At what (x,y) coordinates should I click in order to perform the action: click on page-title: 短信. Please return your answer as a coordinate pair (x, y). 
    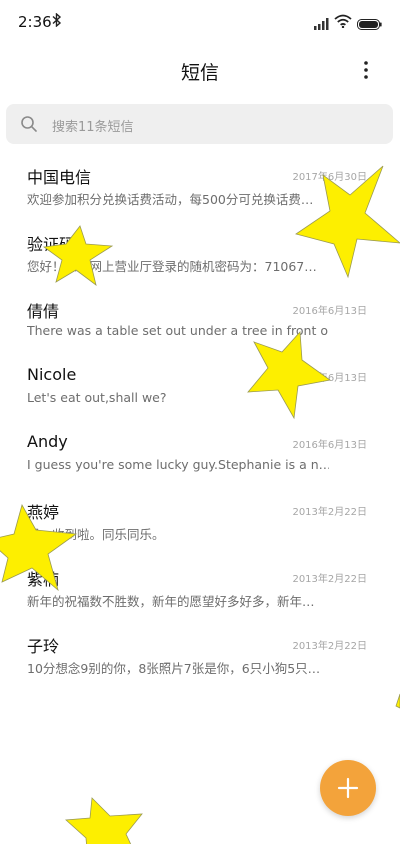
    Looking at the image, I should click on (199, 73).